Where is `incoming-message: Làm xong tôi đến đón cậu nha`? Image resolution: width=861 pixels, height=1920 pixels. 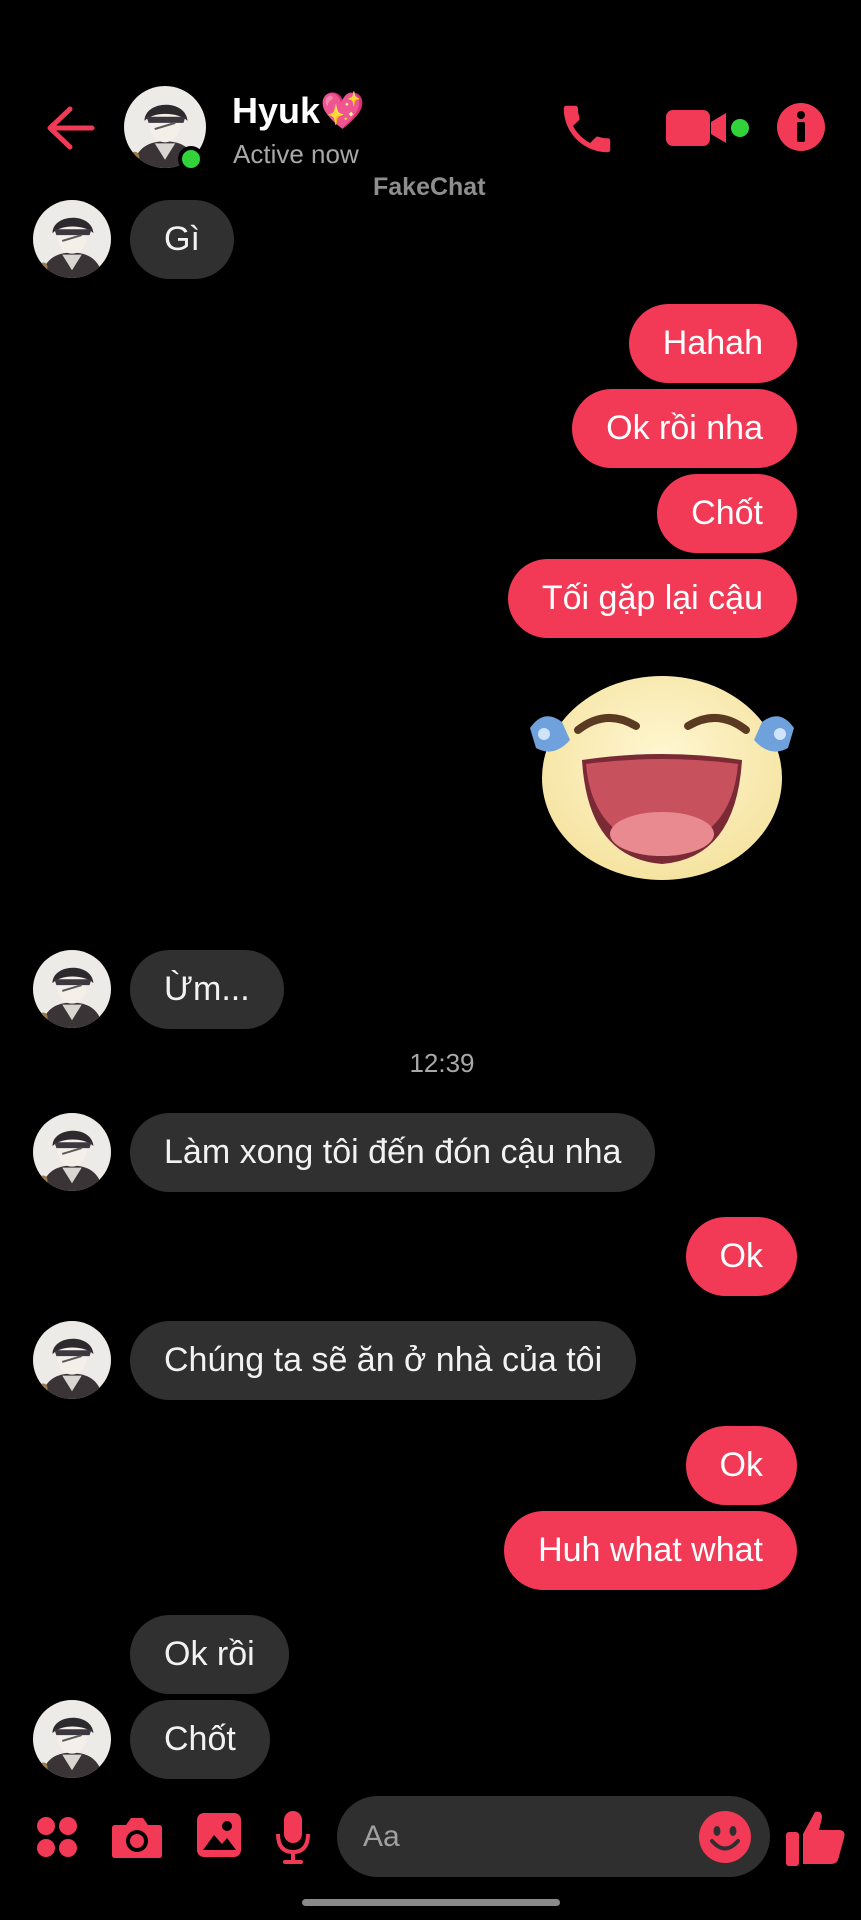
incoming-message: Làm xong tôi đến đón cậu nha is located at coordinates (393, 1152).